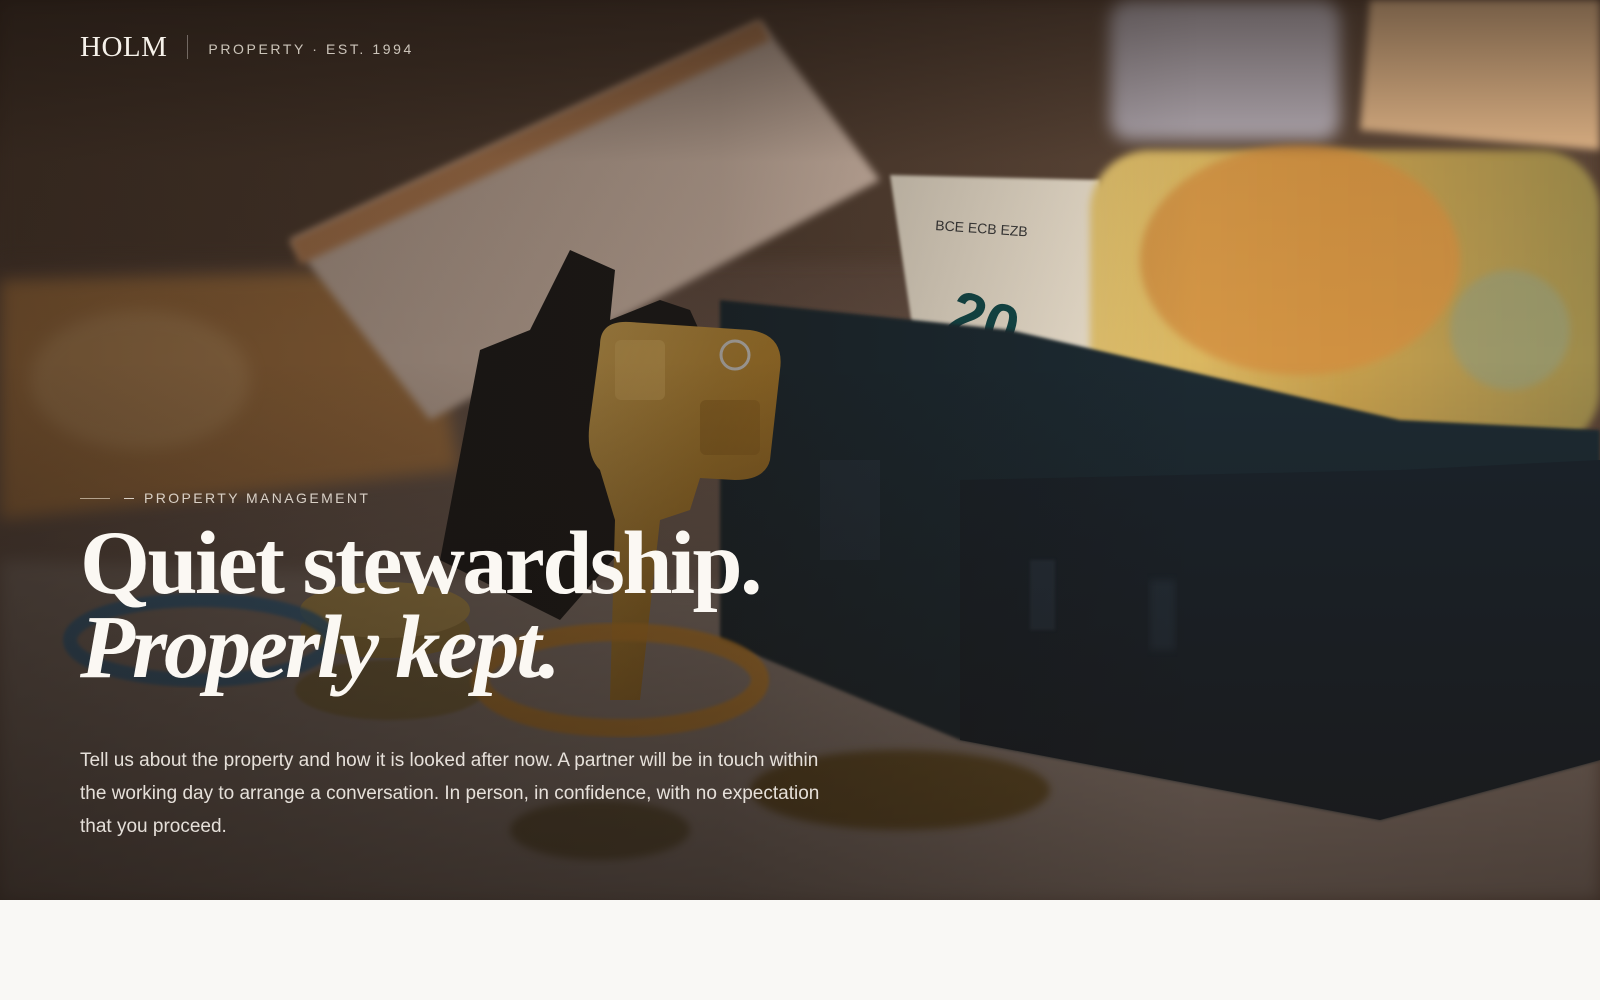 The width and height of the screenshot is (1600, 1000). Describe the element at coordinates (421, 563) in the screenshot. I see `headline-line-1: Quiet stewardship.` at that location.